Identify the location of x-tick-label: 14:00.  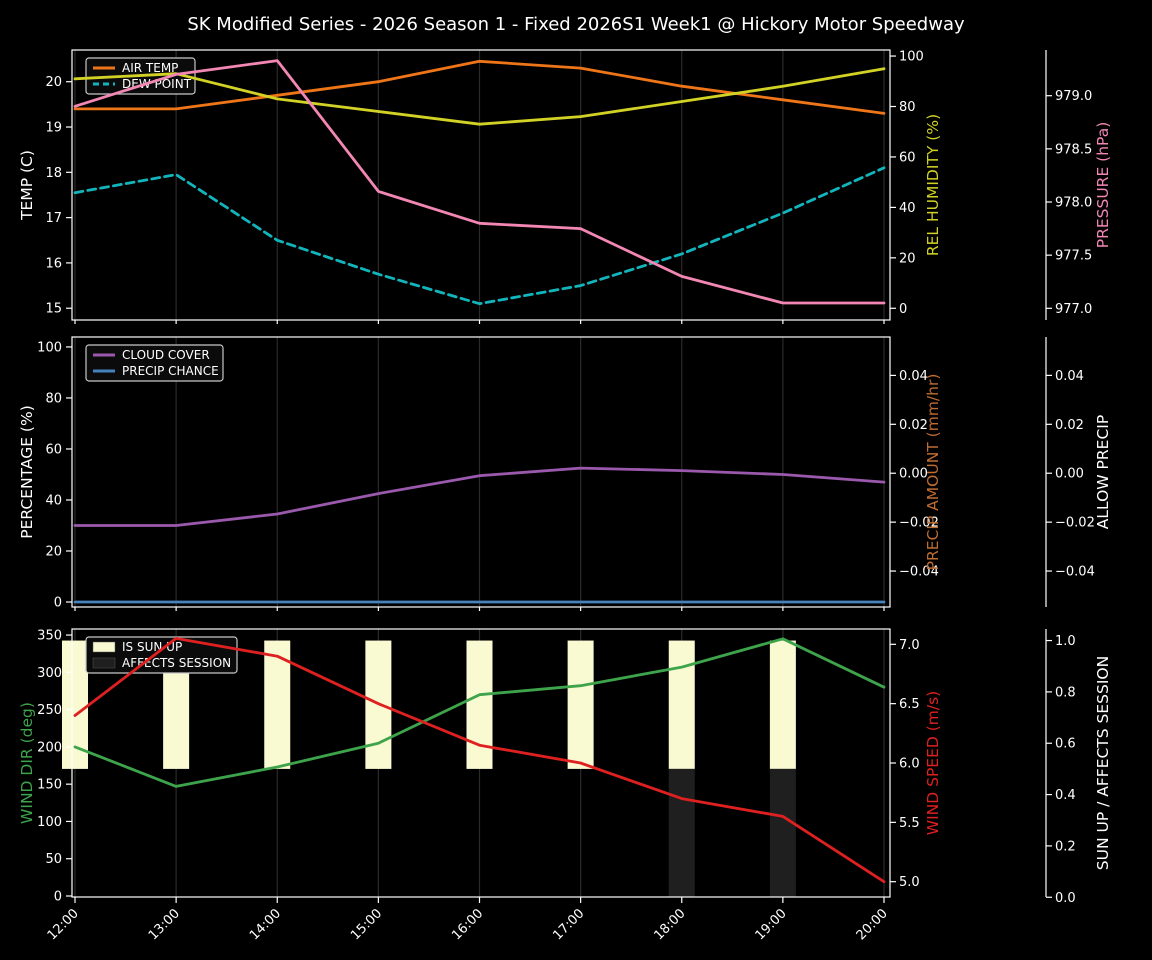
(265, 924).